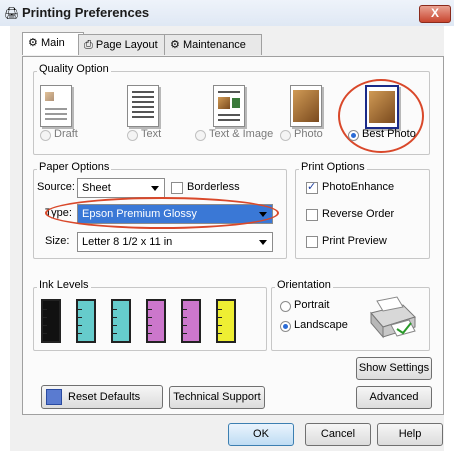 The height and width of the screenshot is (451, 454). Describe the element at coordinates (261, 434) in the screenshot. I see `ok-button: OK` at that location.